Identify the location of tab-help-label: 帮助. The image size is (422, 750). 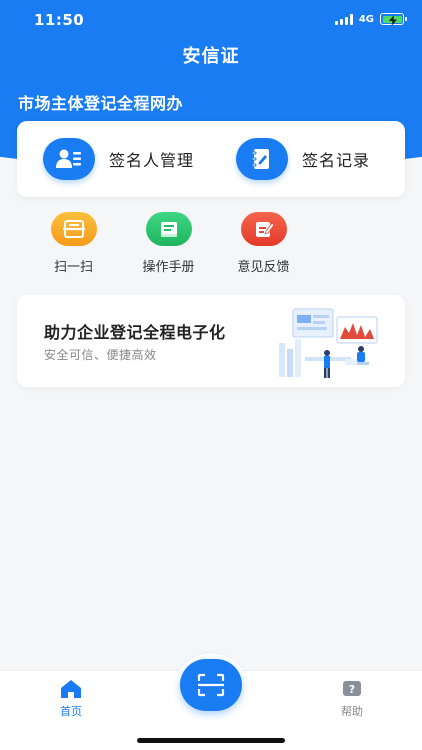
(352, 711).